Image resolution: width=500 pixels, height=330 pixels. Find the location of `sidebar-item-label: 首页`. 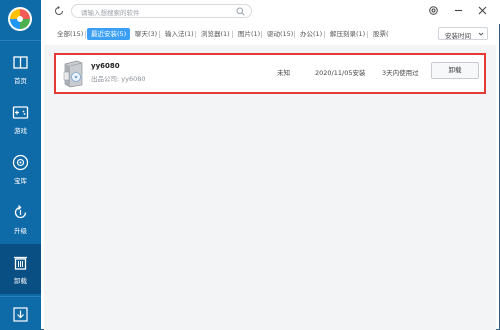

sidebar-item-label: 首页 is located at coordinates (20, 81).